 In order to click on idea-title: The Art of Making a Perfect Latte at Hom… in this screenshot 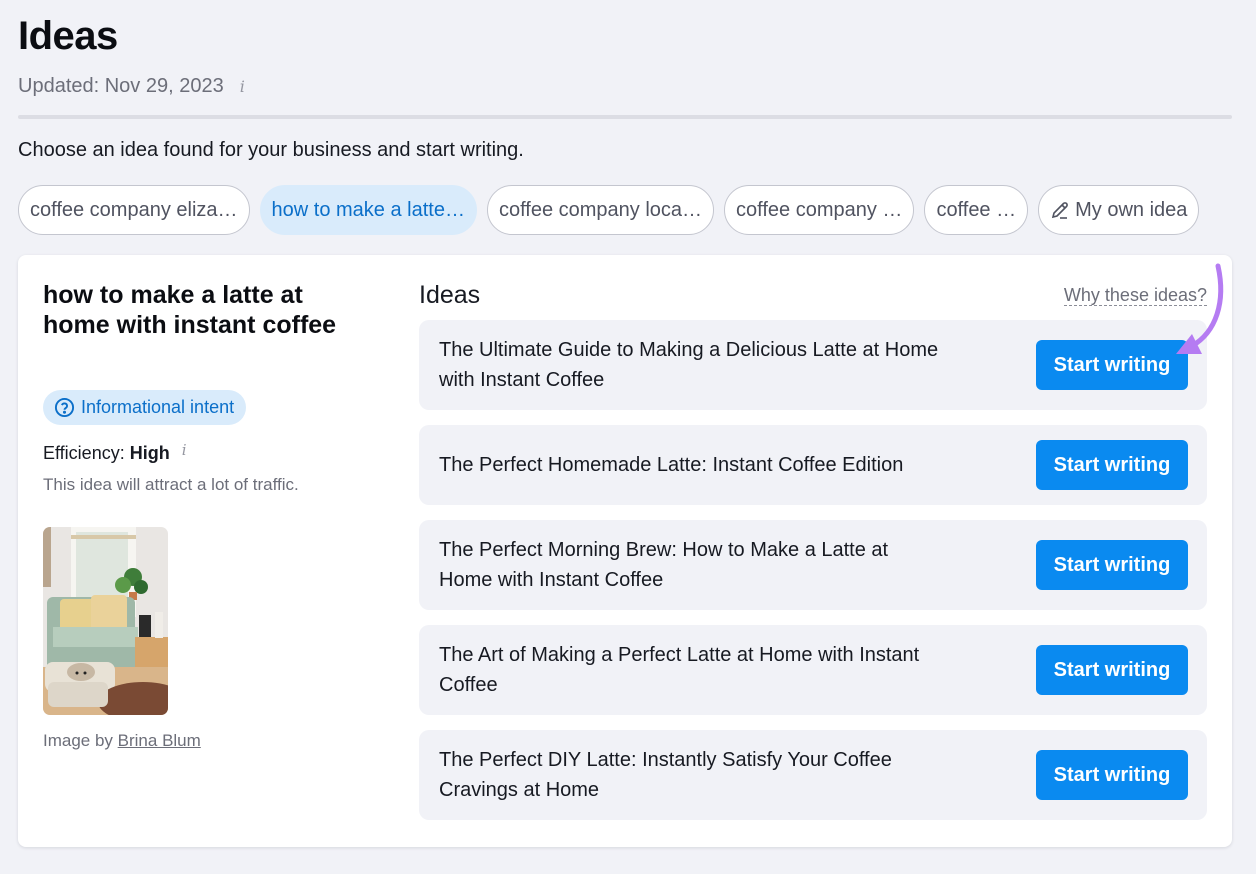, I will do `click(679, 670)`.